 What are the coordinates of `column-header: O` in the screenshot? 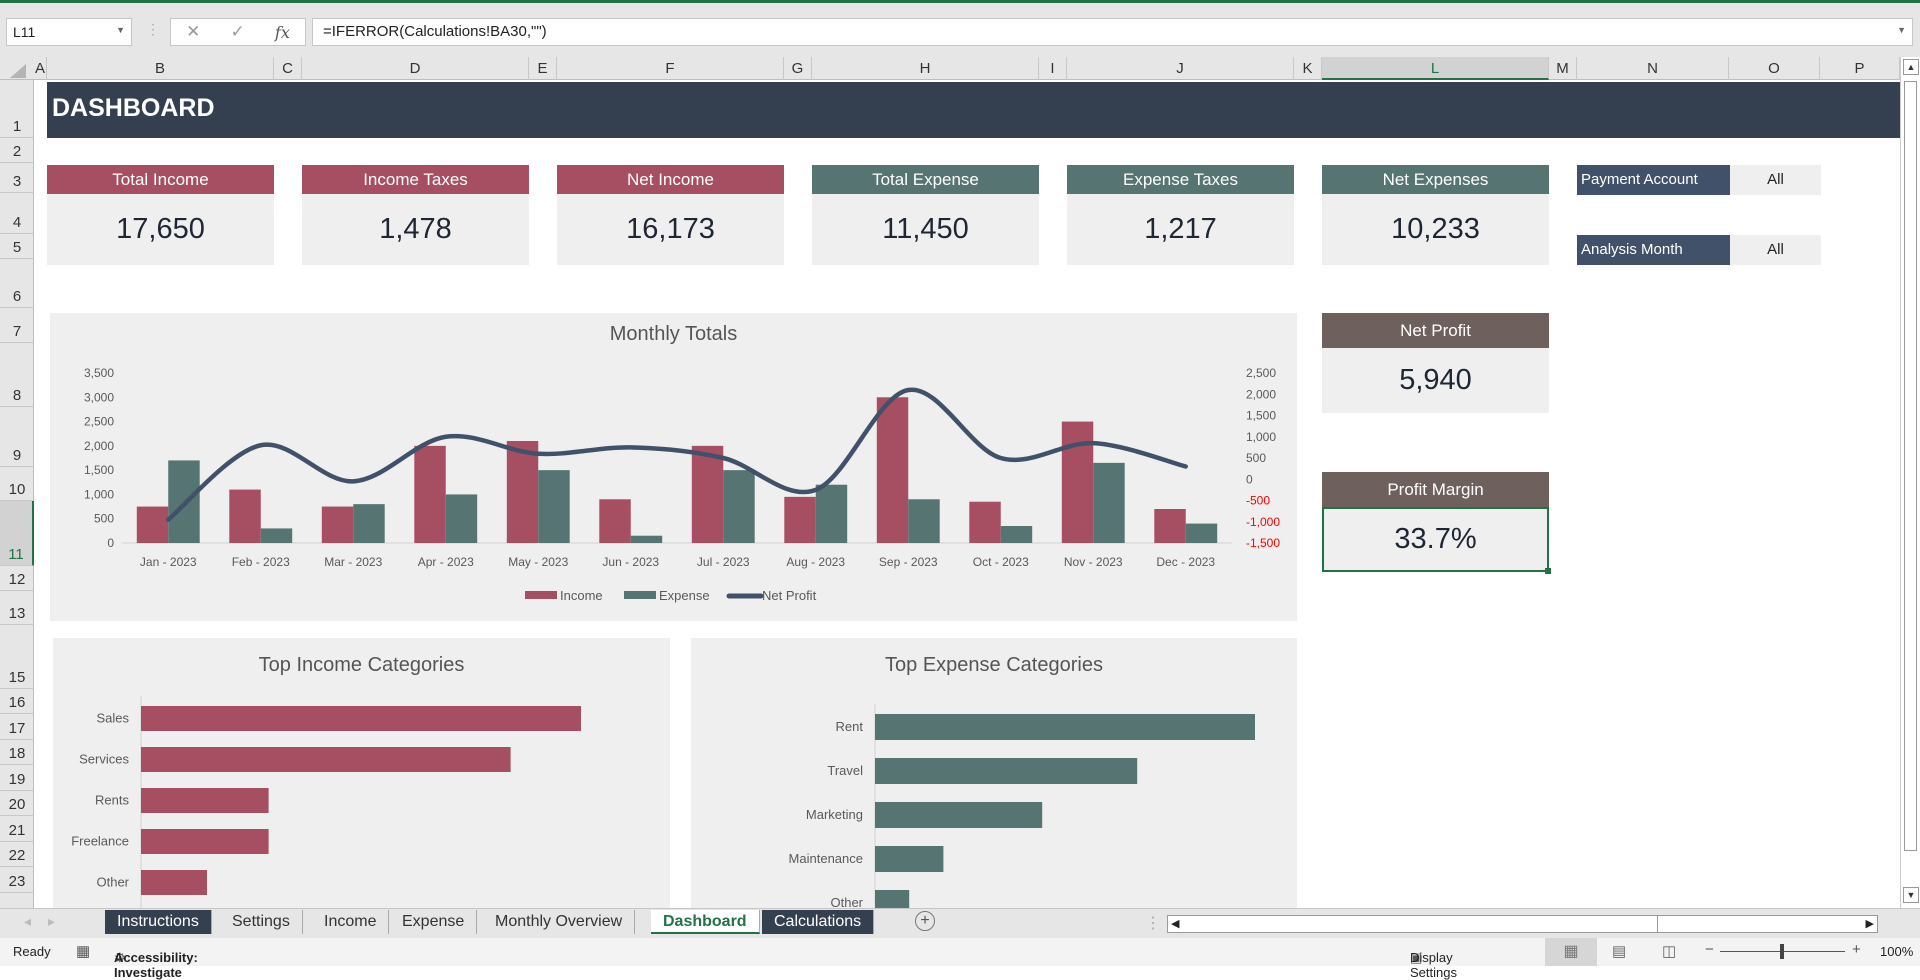 It's located at (1774, 68).